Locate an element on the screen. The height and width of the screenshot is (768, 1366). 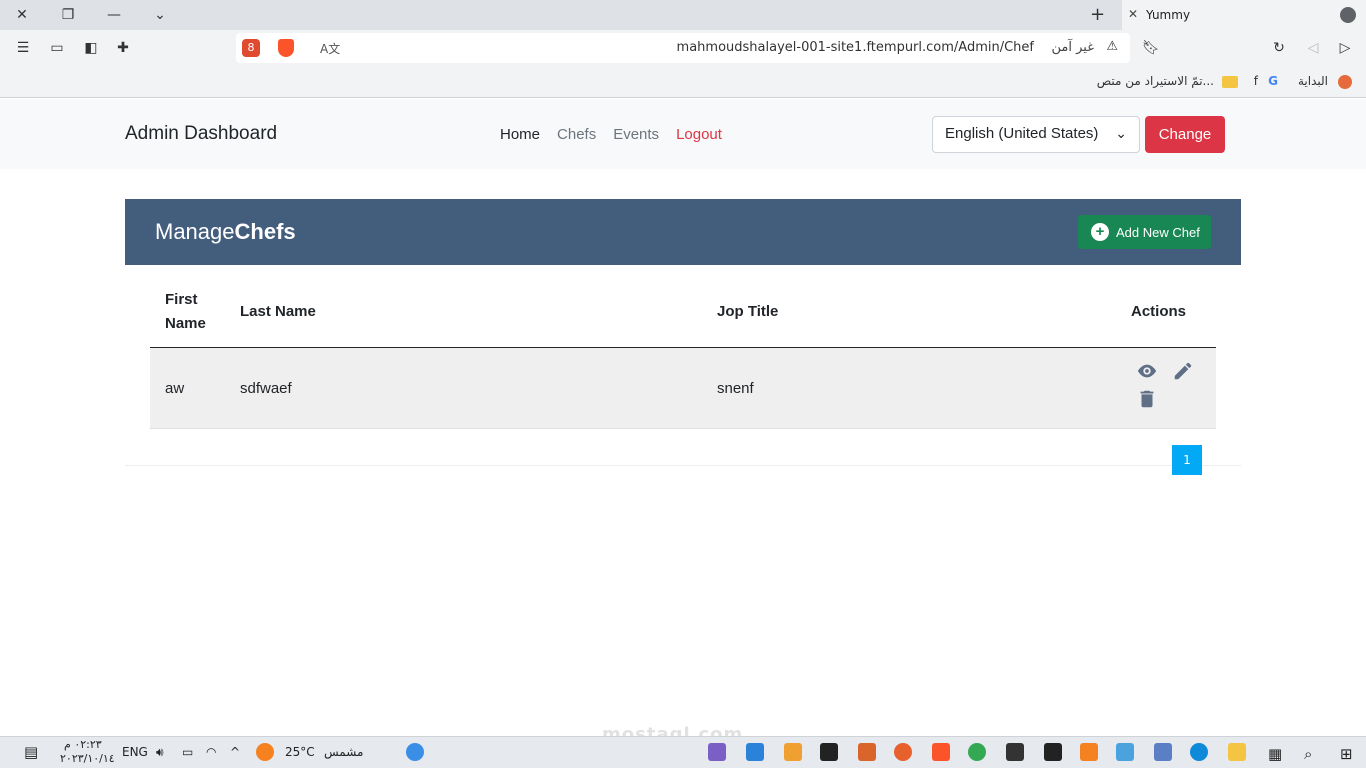
back-icon: ▷ is located at coordinates (1345, 48).